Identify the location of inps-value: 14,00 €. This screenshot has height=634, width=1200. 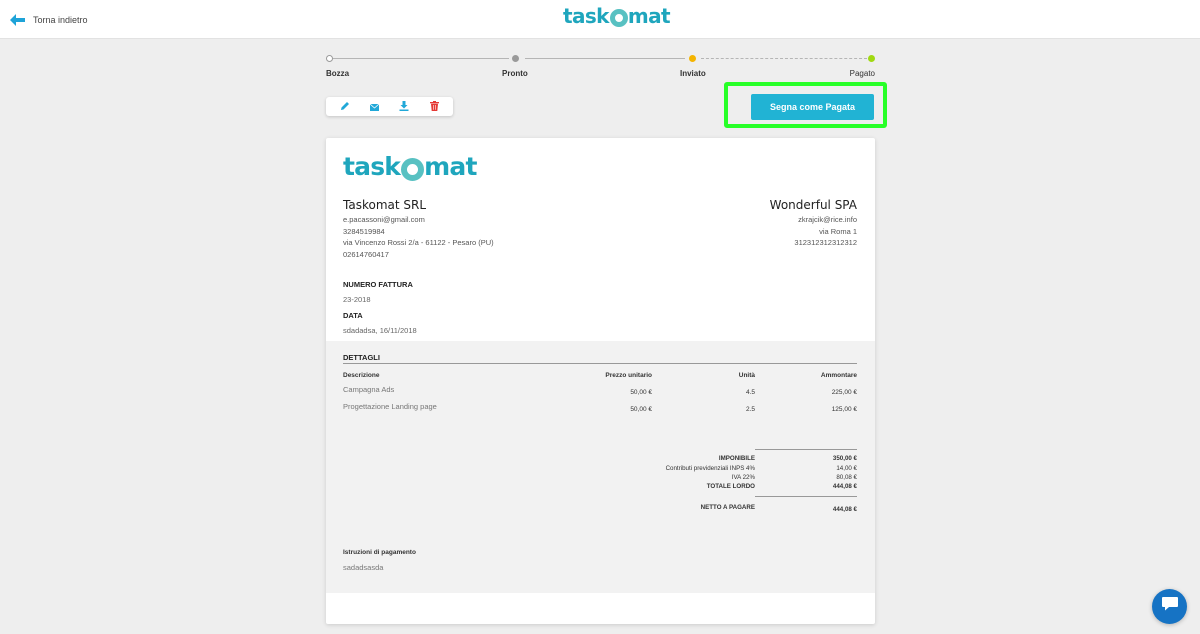
(846, 468).